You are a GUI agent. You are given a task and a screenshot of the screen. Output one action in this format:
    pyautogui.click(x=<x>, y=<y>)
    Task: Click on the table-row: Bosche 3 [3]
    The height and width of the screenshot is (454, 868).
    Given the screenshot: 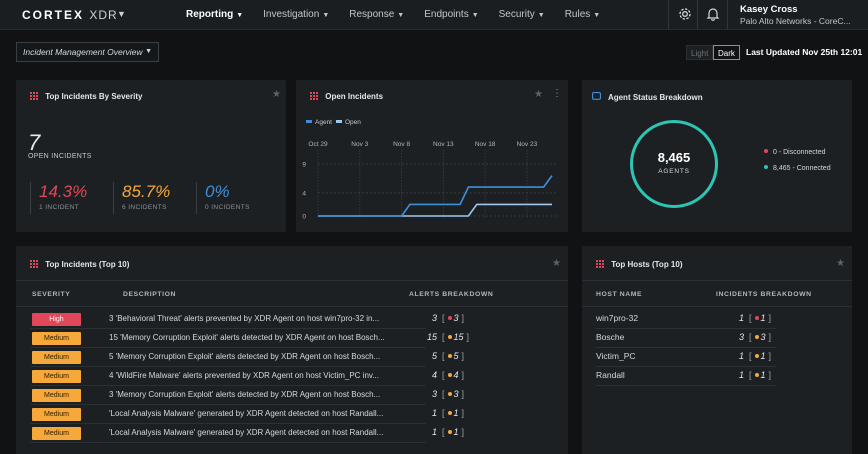 What is the action you would take?
    pyautogui.click(x=717, y=338)
    